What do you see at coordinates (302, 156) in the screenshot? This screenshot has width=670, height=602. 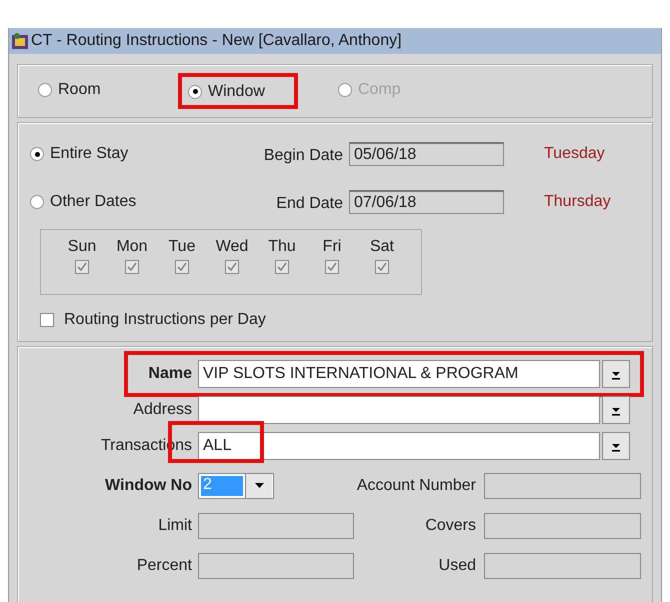 I see `field-label: Begin Date` at bounding box center [302, 156].